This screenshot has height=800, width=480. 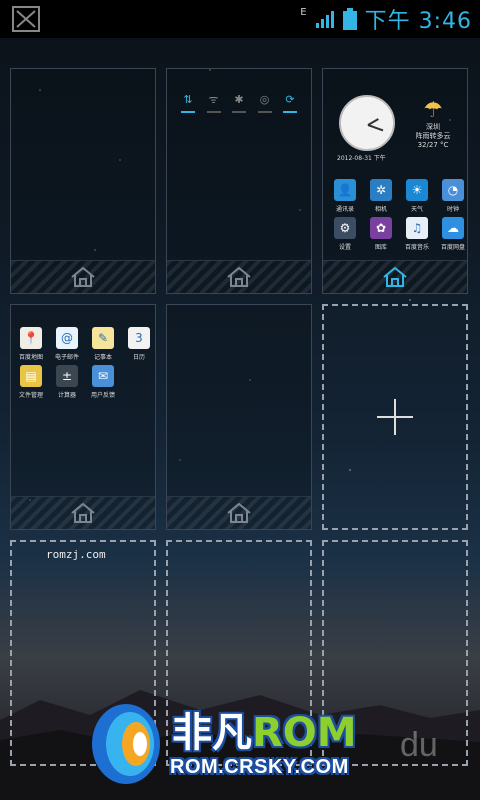 What do you see at coordinates (103, 376) in the screenshot?
I see `app-icon: ✉` at bounding box center [103, 376].